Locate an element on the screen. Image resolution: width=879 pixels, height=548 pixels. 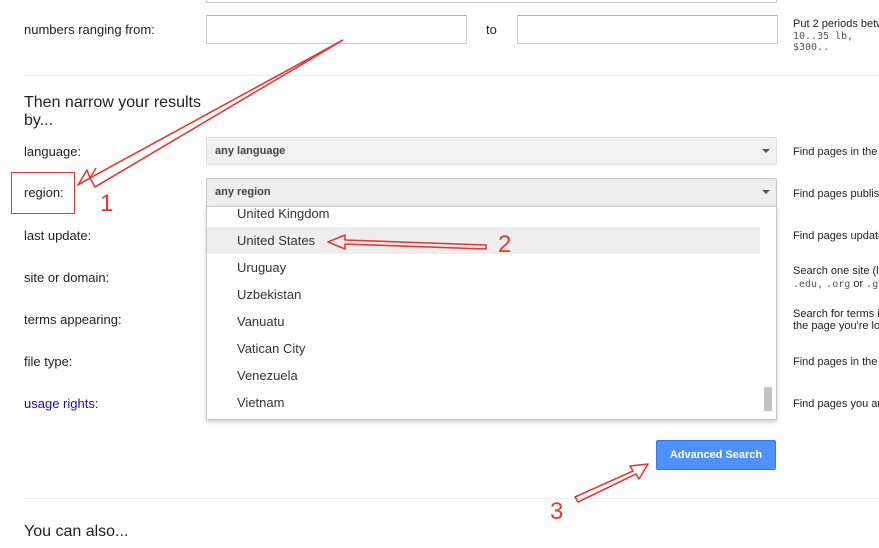
annotation-number-3: 3 is located at coordinates (557, 511).